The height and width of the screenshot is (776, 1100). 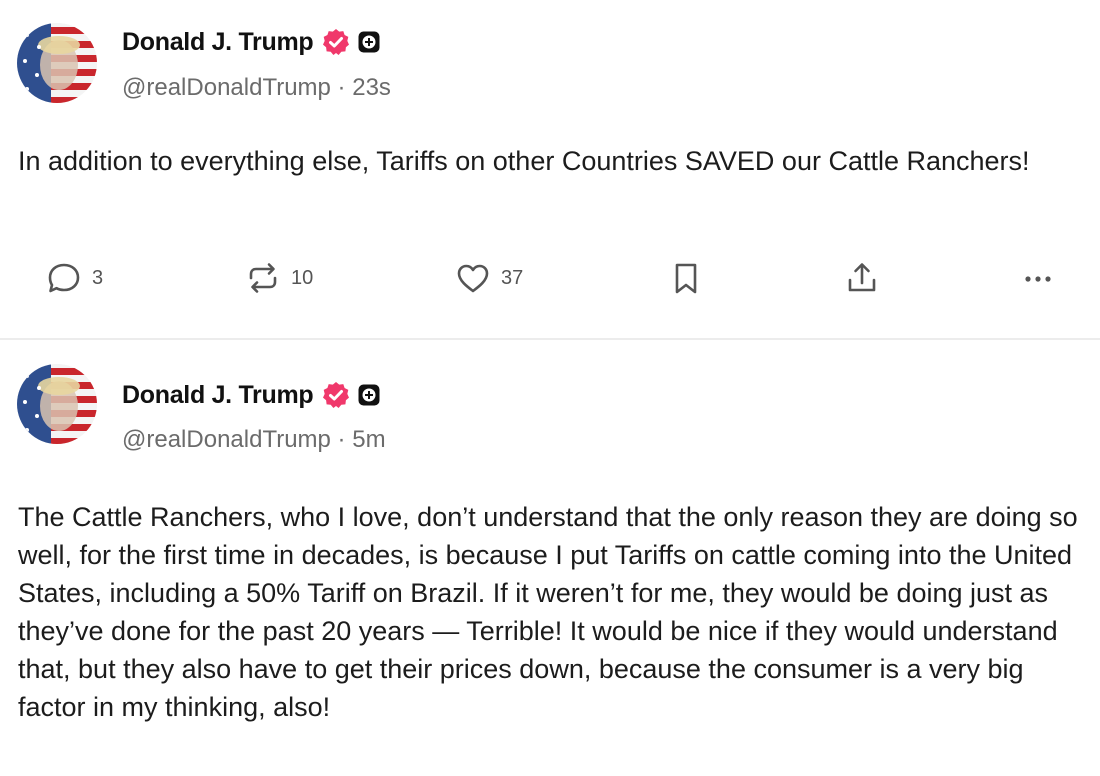 What do you see at coordinates (473, 278) in the screenshot?
I see `heart-icon` at bounding box center [473, 278].